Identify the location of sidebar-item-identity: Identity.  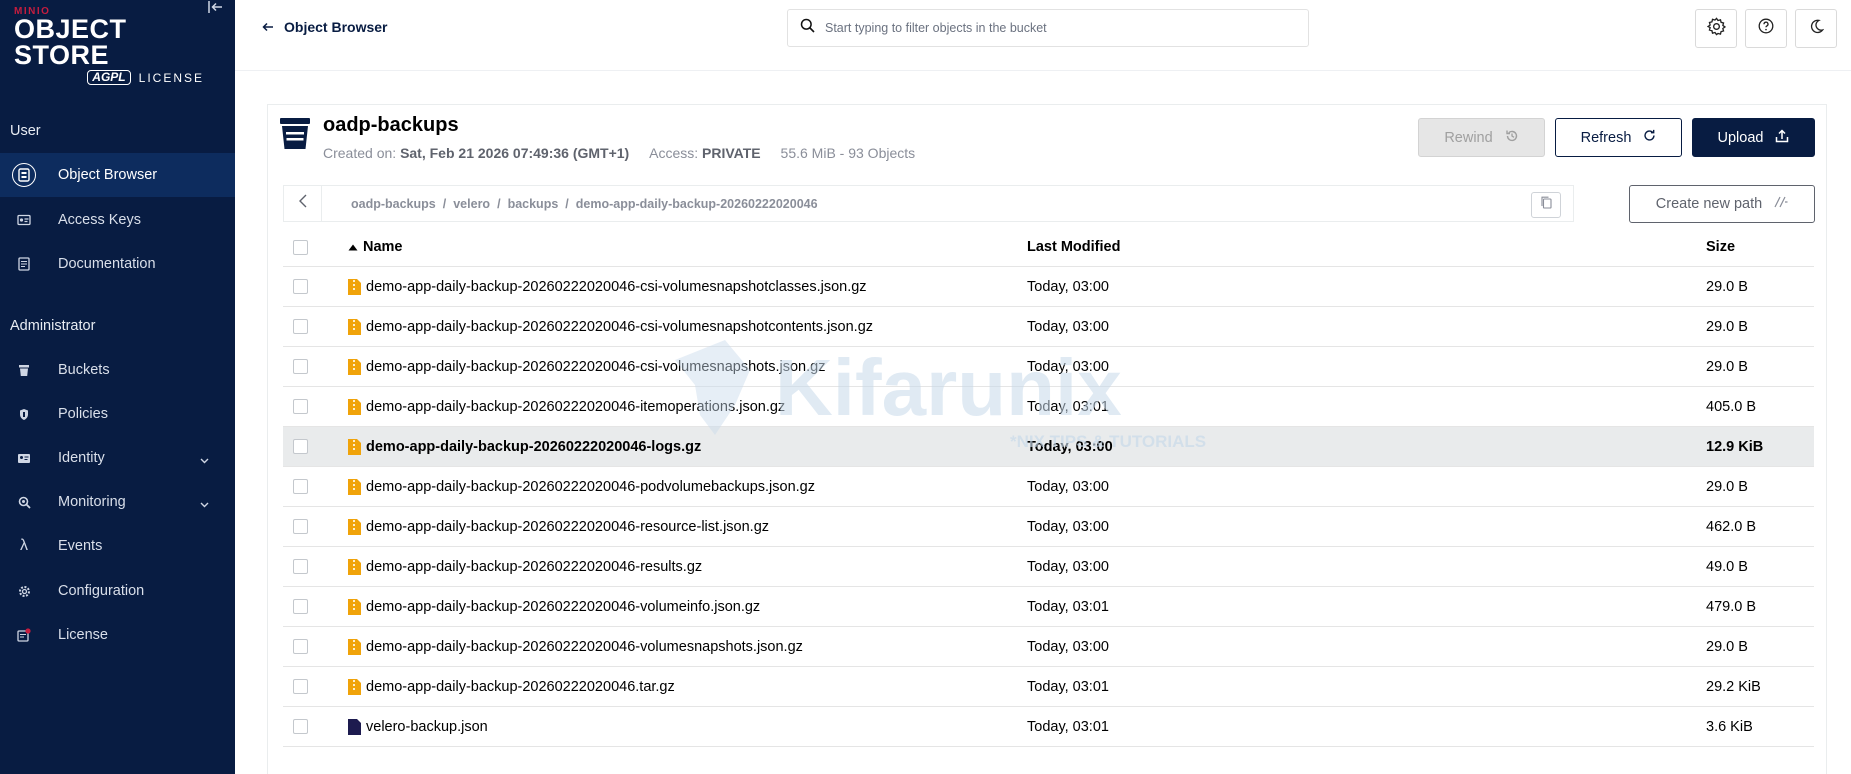
(117, 458).